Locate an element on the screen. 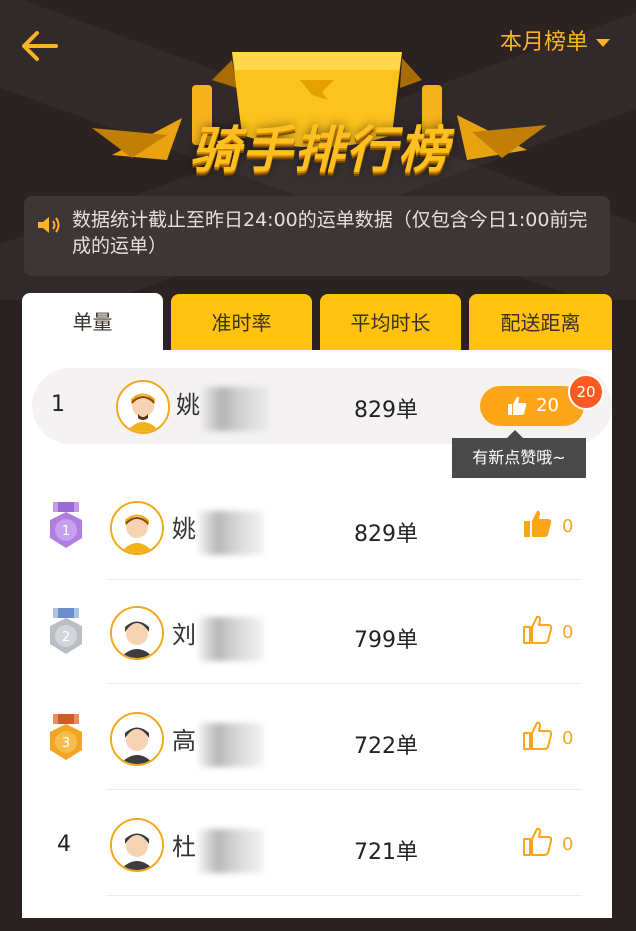 The width and height of the screenshot is (636, 931). tab-bar: 单量 准时率 平均时长 配送距离 is located at coordinates (317, 322).